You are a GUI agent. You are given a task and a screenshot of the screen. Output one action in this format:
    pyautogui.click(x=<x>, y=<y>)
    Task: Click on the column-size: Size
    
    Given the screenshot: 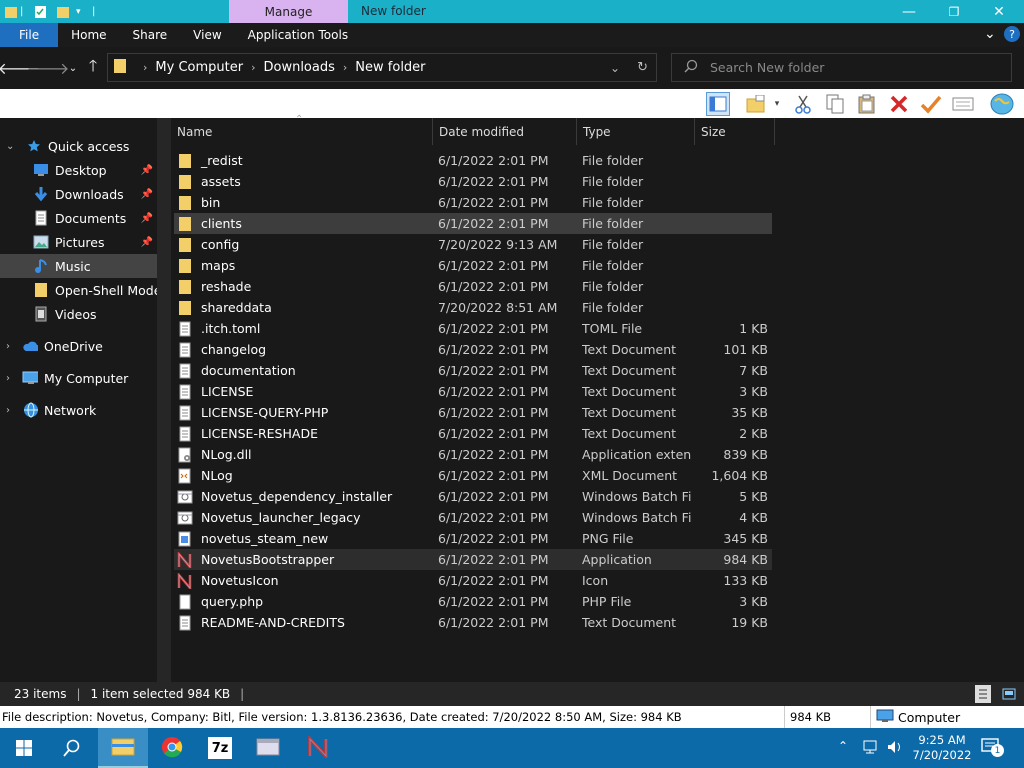 What is the action you would take?
    pyautogui.click(x=735, y=131)
    